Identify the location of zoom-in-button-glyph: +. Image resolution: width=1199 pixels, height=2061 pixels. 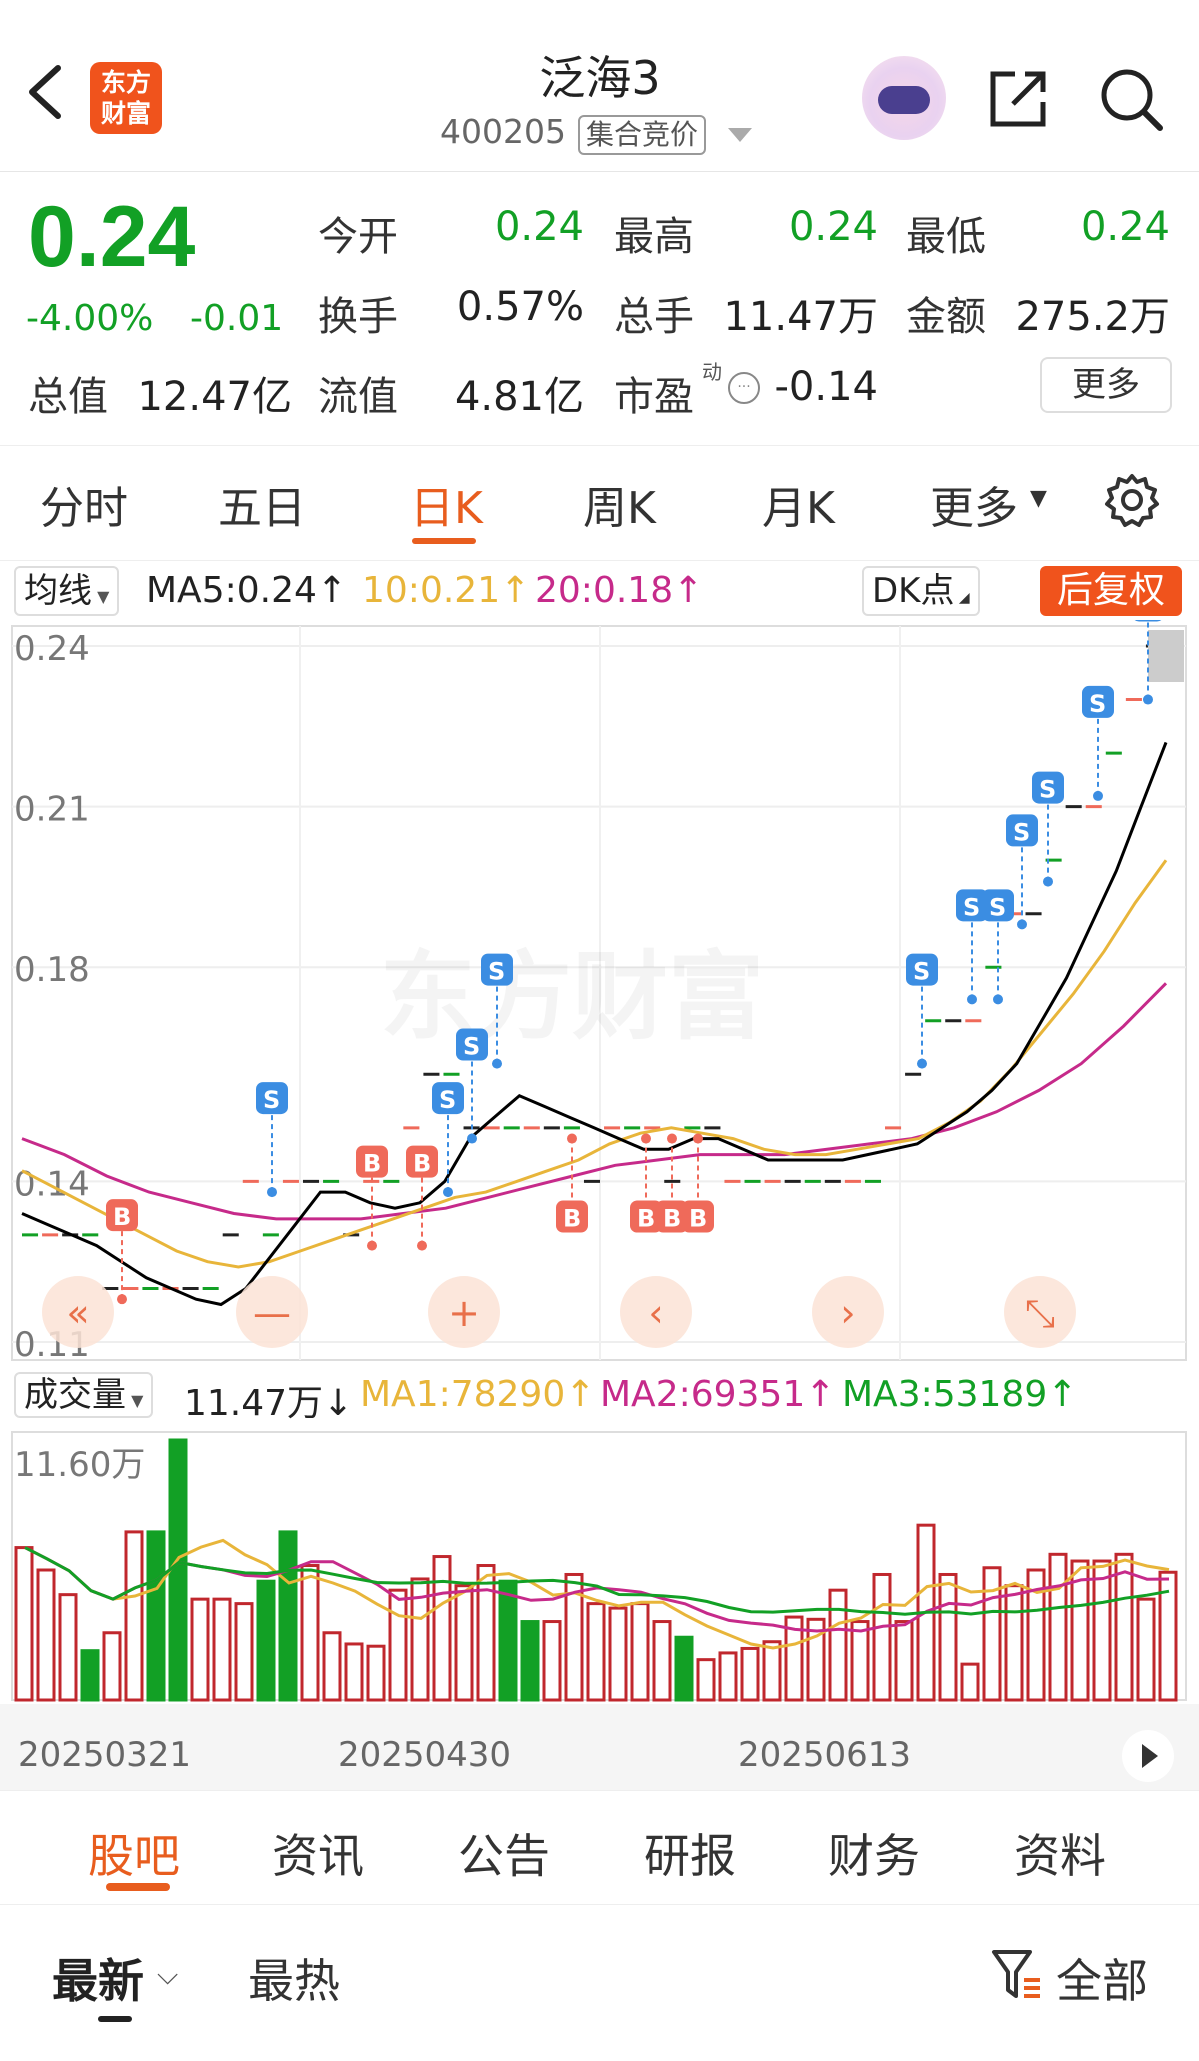
(464, 1313).